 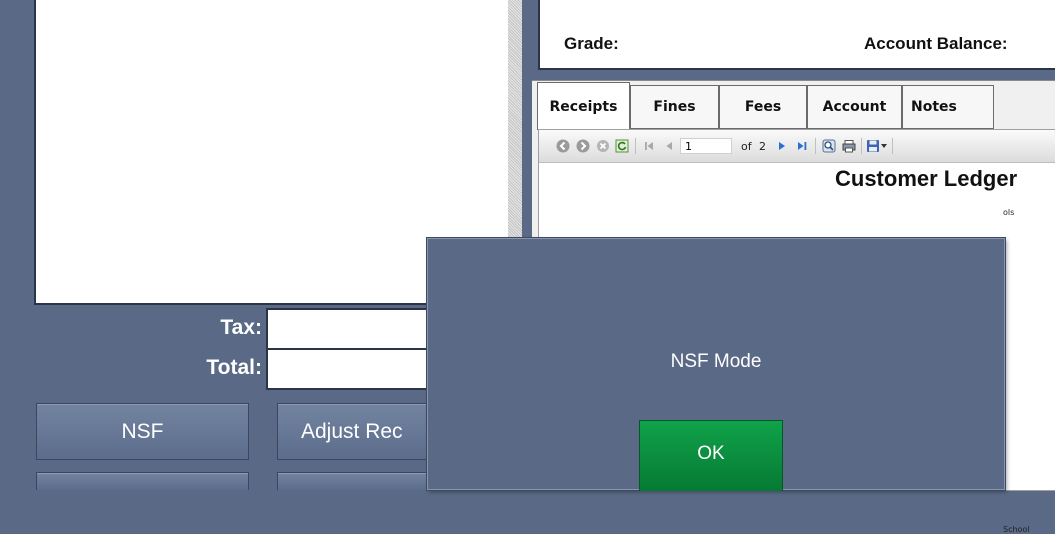 What do you see at coordinates (1009, 212) in the screenshot?
I see `report-fragment-top: ols` at bounding box center [1009, 212].